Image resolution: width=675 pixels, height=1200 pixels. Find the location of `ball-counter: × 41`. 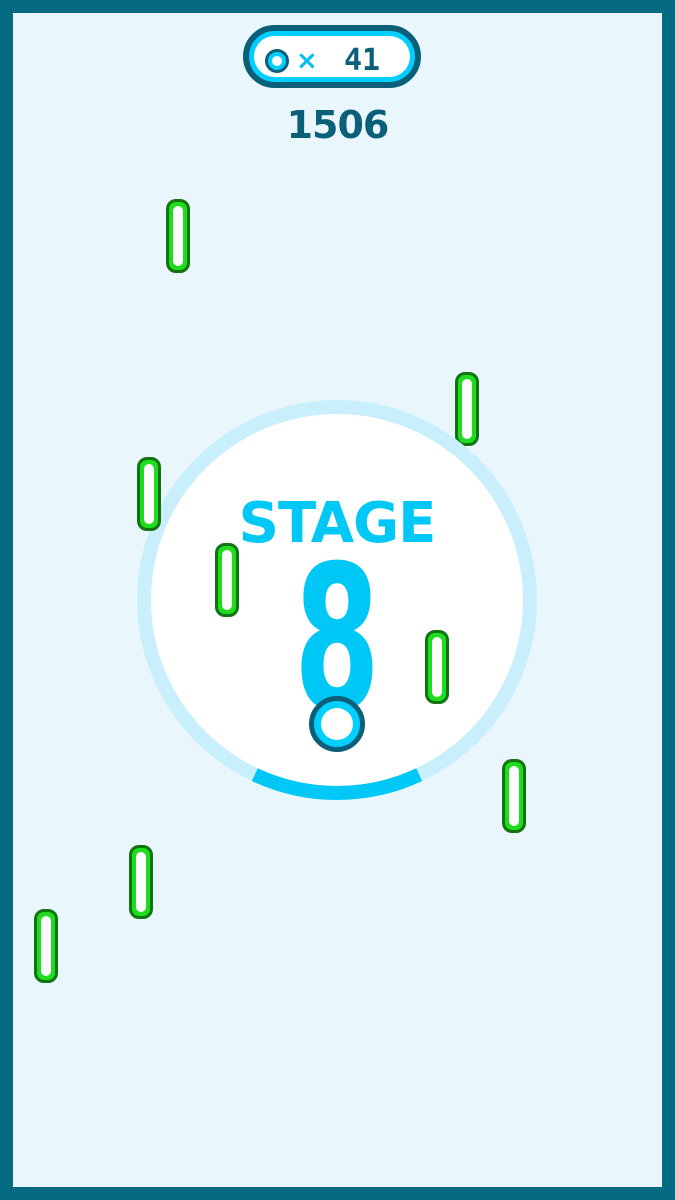

ball-counter: × 41 is located at coordinates (332, 56).